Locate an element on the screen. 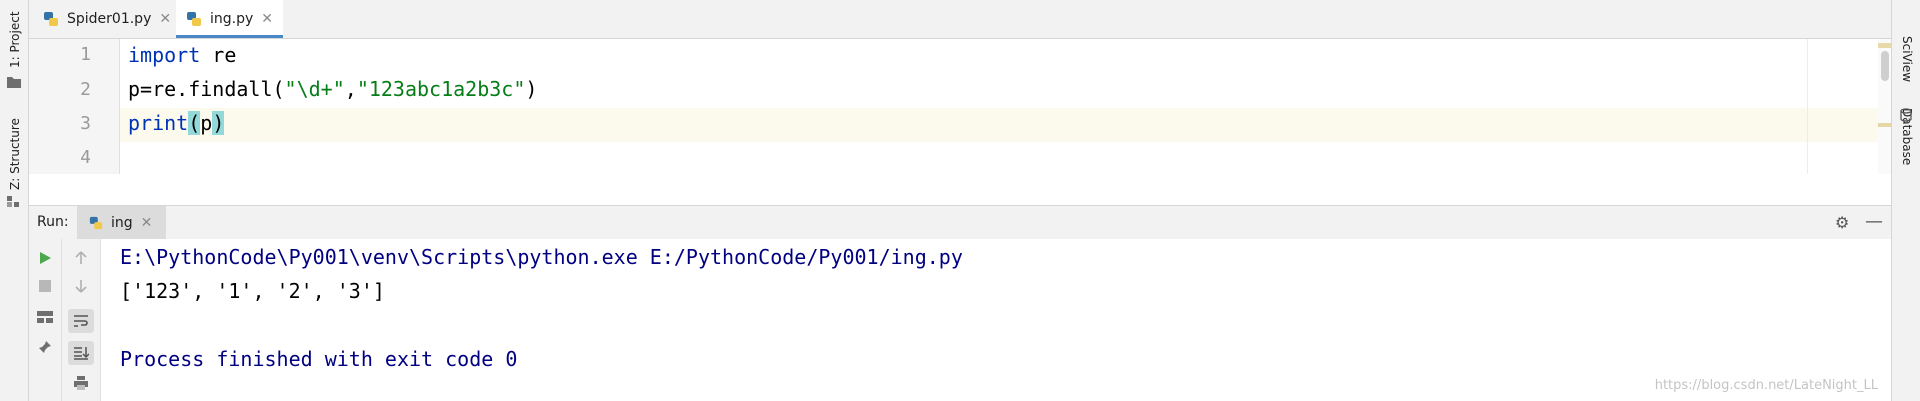 The image size is (1920, 401). tab-label: ing.py is located at coordinates (232, 19).